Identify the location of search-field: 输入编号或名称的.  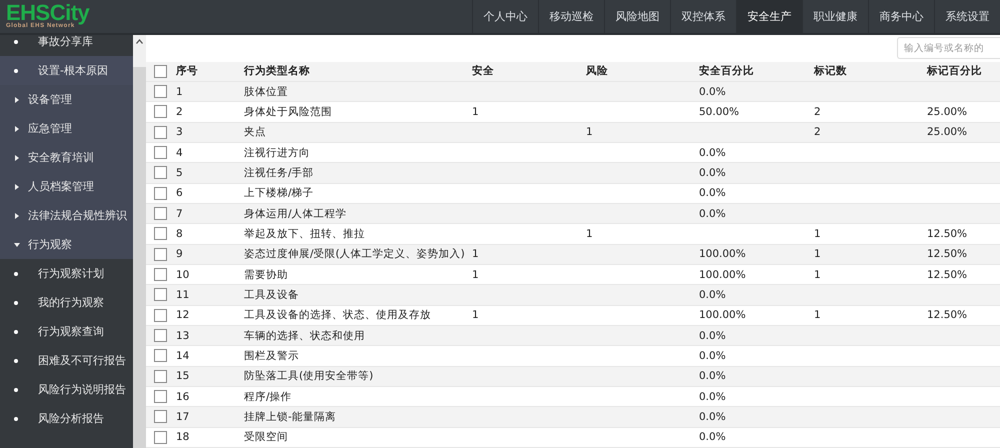
(948, 48).